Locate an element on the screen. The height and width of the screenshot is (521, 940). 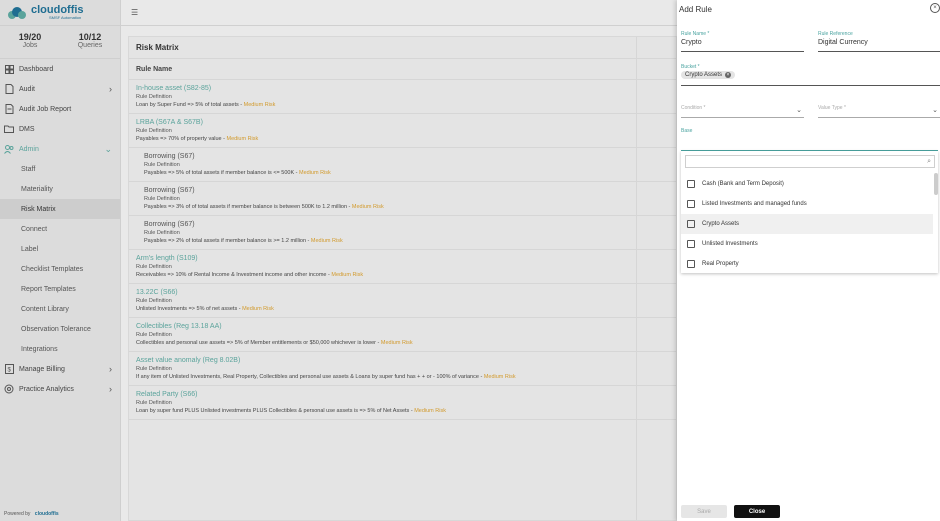
nav-dms: DMS is located at coordinates (60, 129).